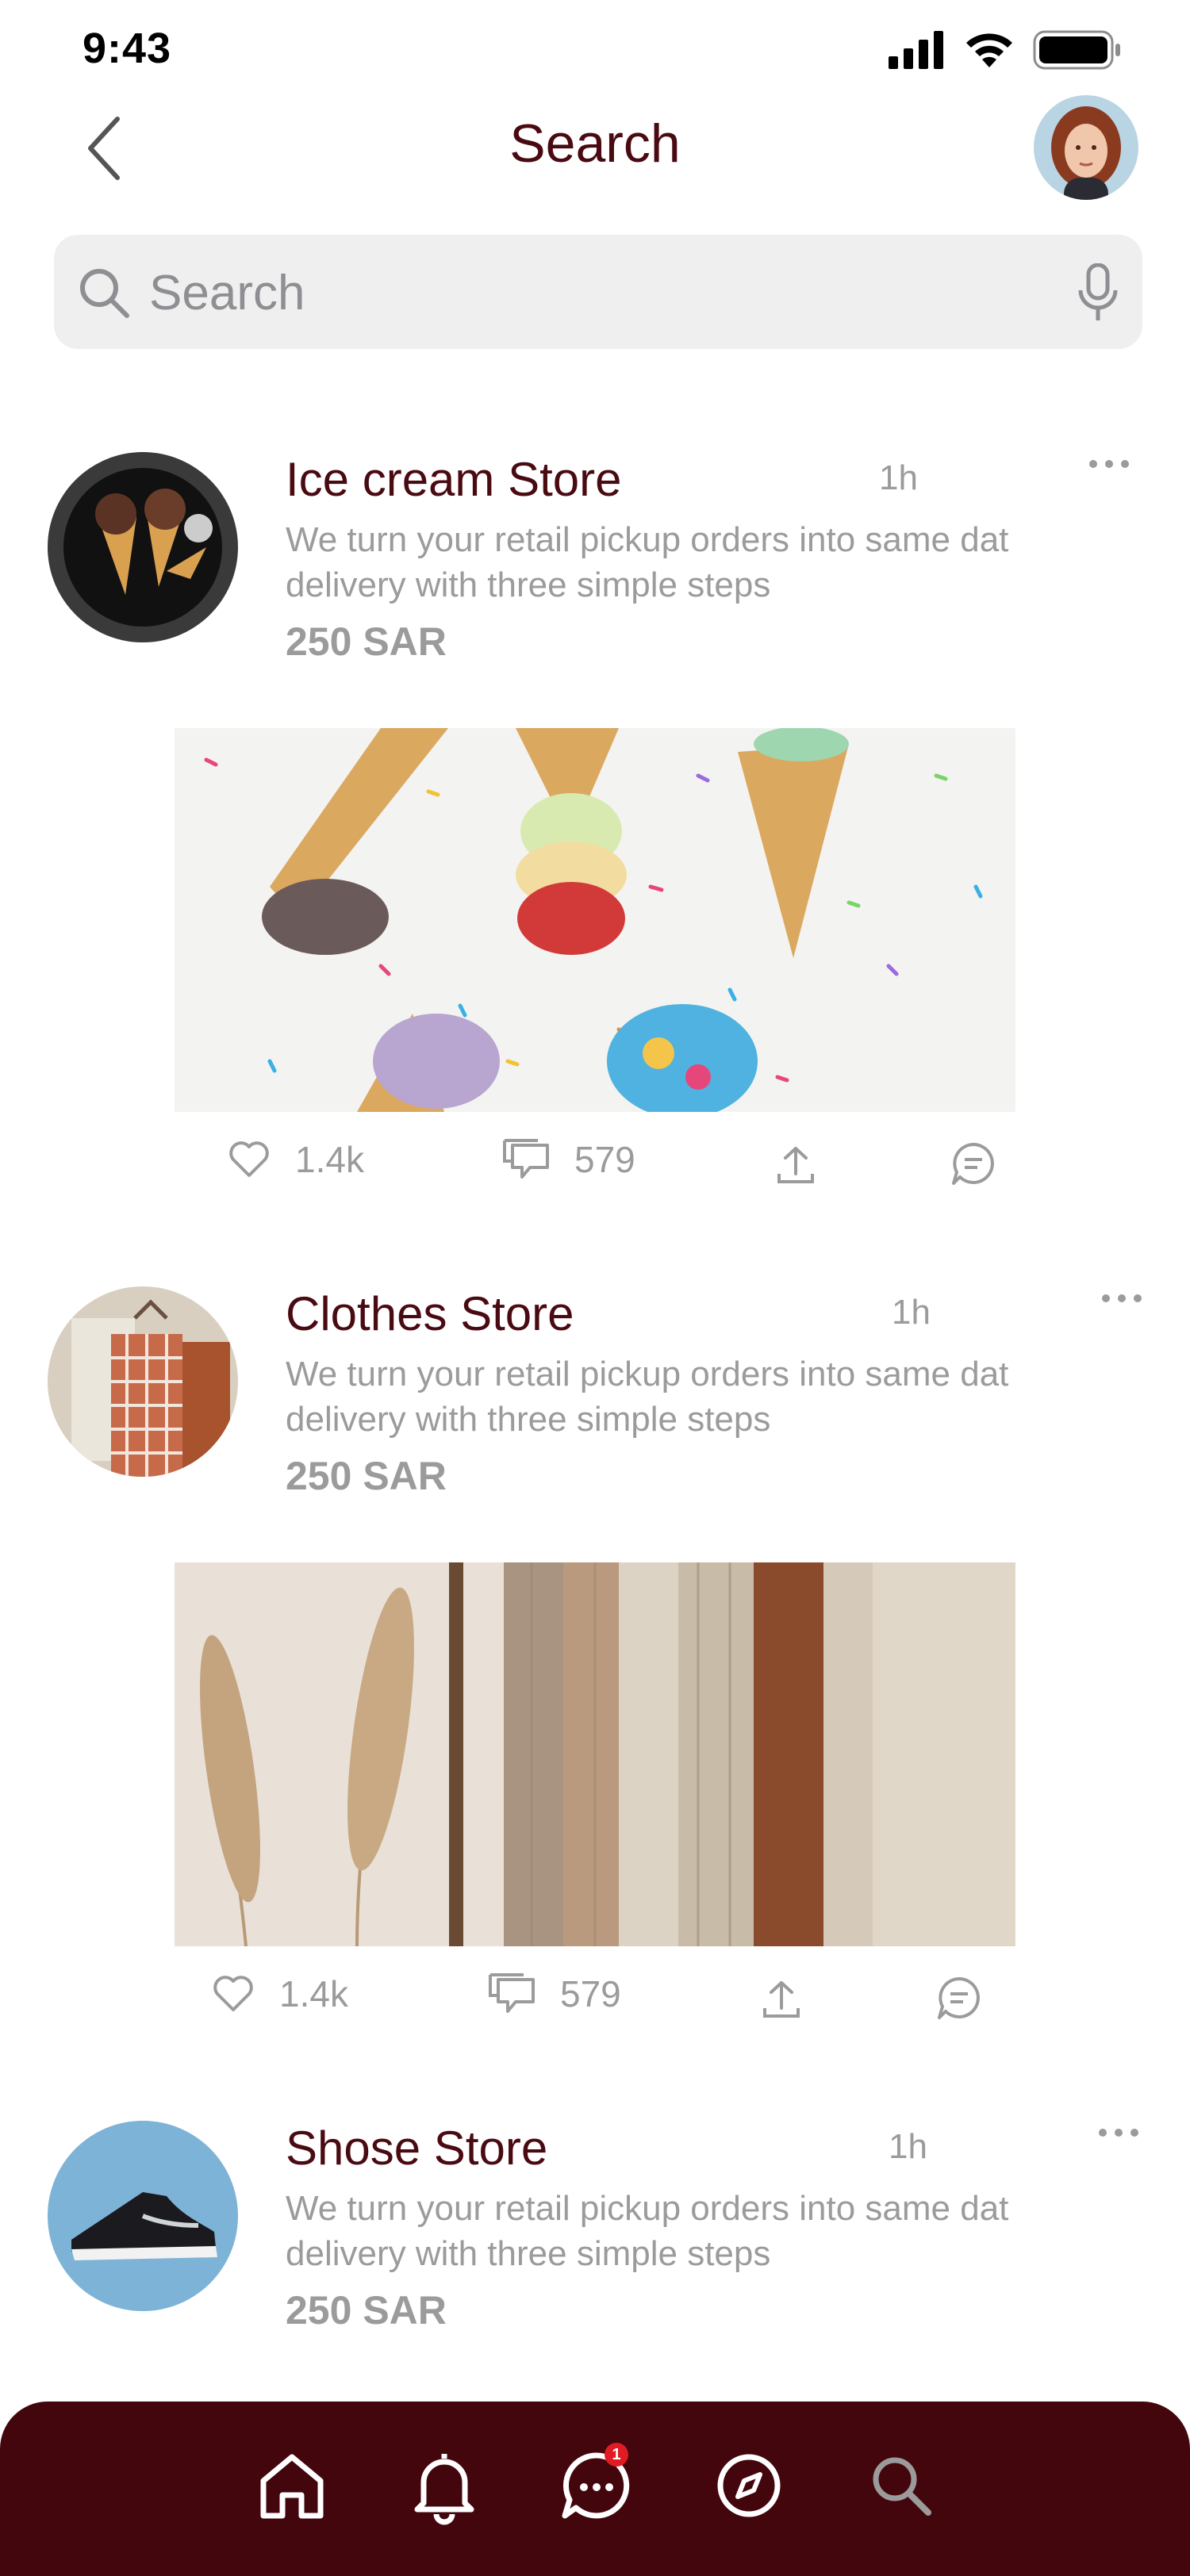 The height and width of the screenshot is (2576, 1190). What do you see at coordinates (127, 49) in the screenshot?
I see `status-time: 9:43` at bounding box center [127, 49].